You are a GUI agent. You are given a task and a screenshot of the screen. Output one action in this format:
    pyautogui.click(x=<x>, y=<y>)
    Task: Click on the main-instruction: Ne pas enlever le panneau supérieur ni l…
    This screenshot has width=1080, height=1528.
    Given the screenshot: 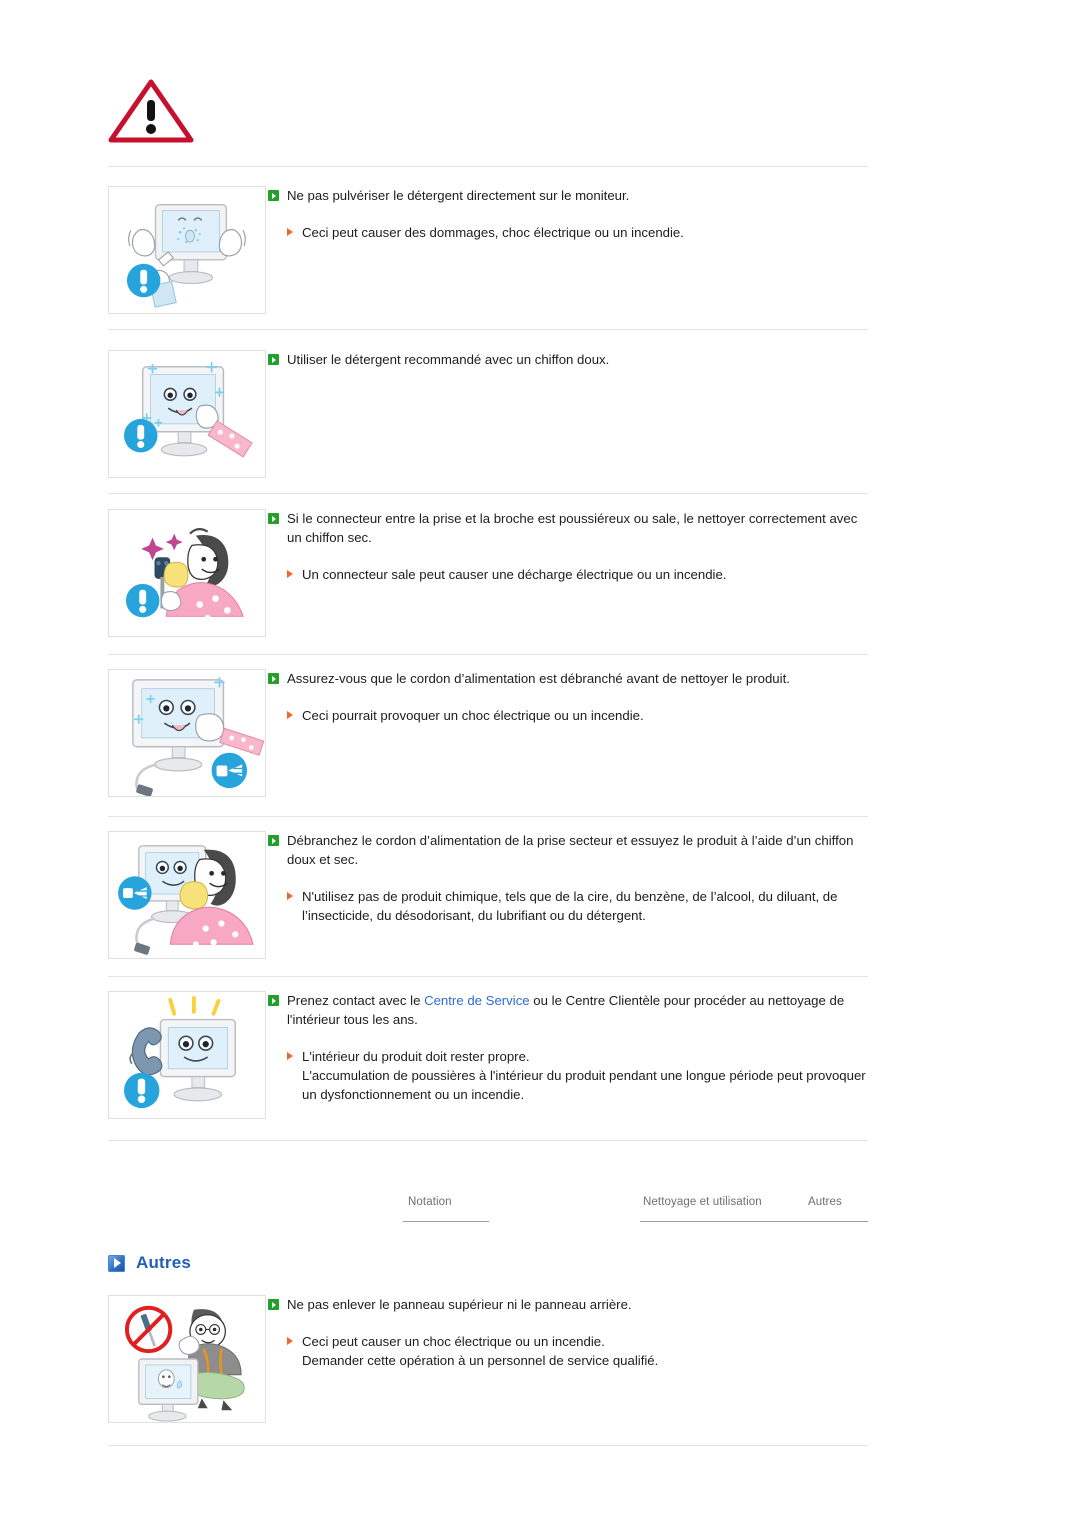 What is the action you would take?
    pyautogui.click(x=568, y=1304)
    